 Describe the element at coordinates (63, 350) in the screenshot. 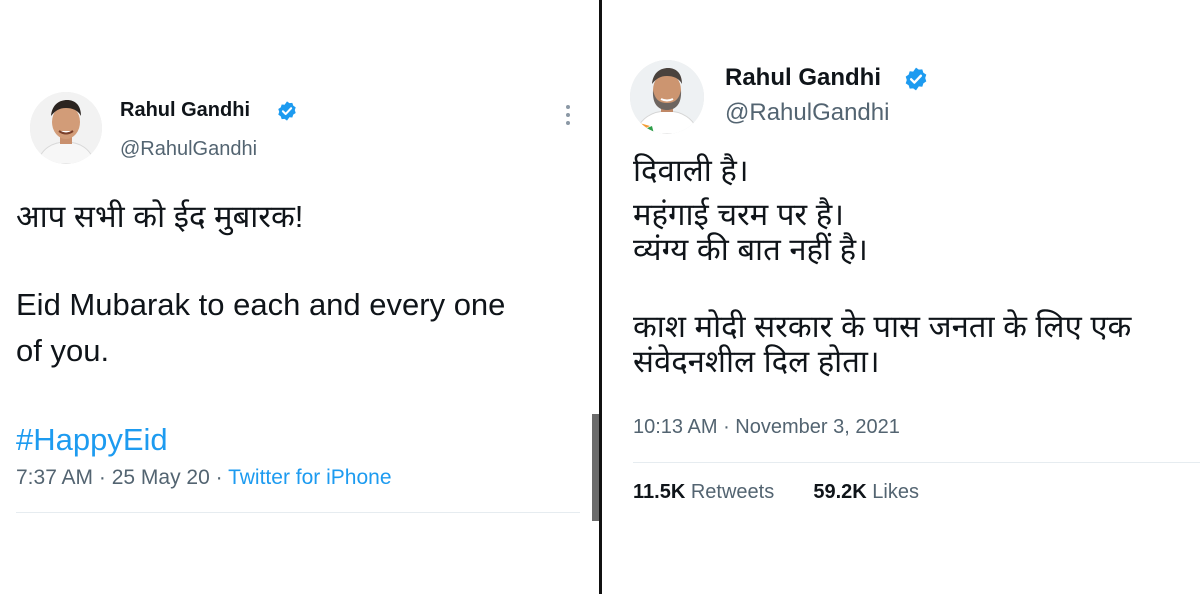

I see `tweet-text-english-line-2: of you.` at that location.